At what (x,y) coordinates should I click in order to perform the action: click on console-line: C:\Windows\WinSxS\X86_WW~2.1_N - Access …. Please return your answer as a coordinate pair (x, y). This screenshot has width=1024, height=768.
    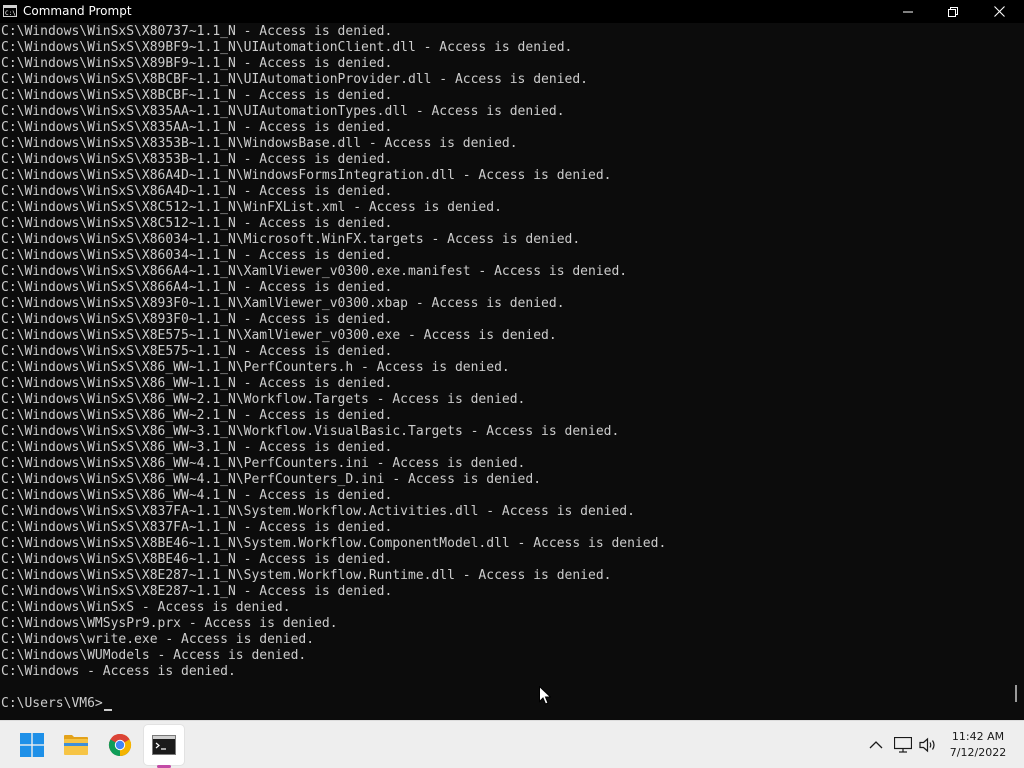
    Looking at the image, I should click on (197, 415).